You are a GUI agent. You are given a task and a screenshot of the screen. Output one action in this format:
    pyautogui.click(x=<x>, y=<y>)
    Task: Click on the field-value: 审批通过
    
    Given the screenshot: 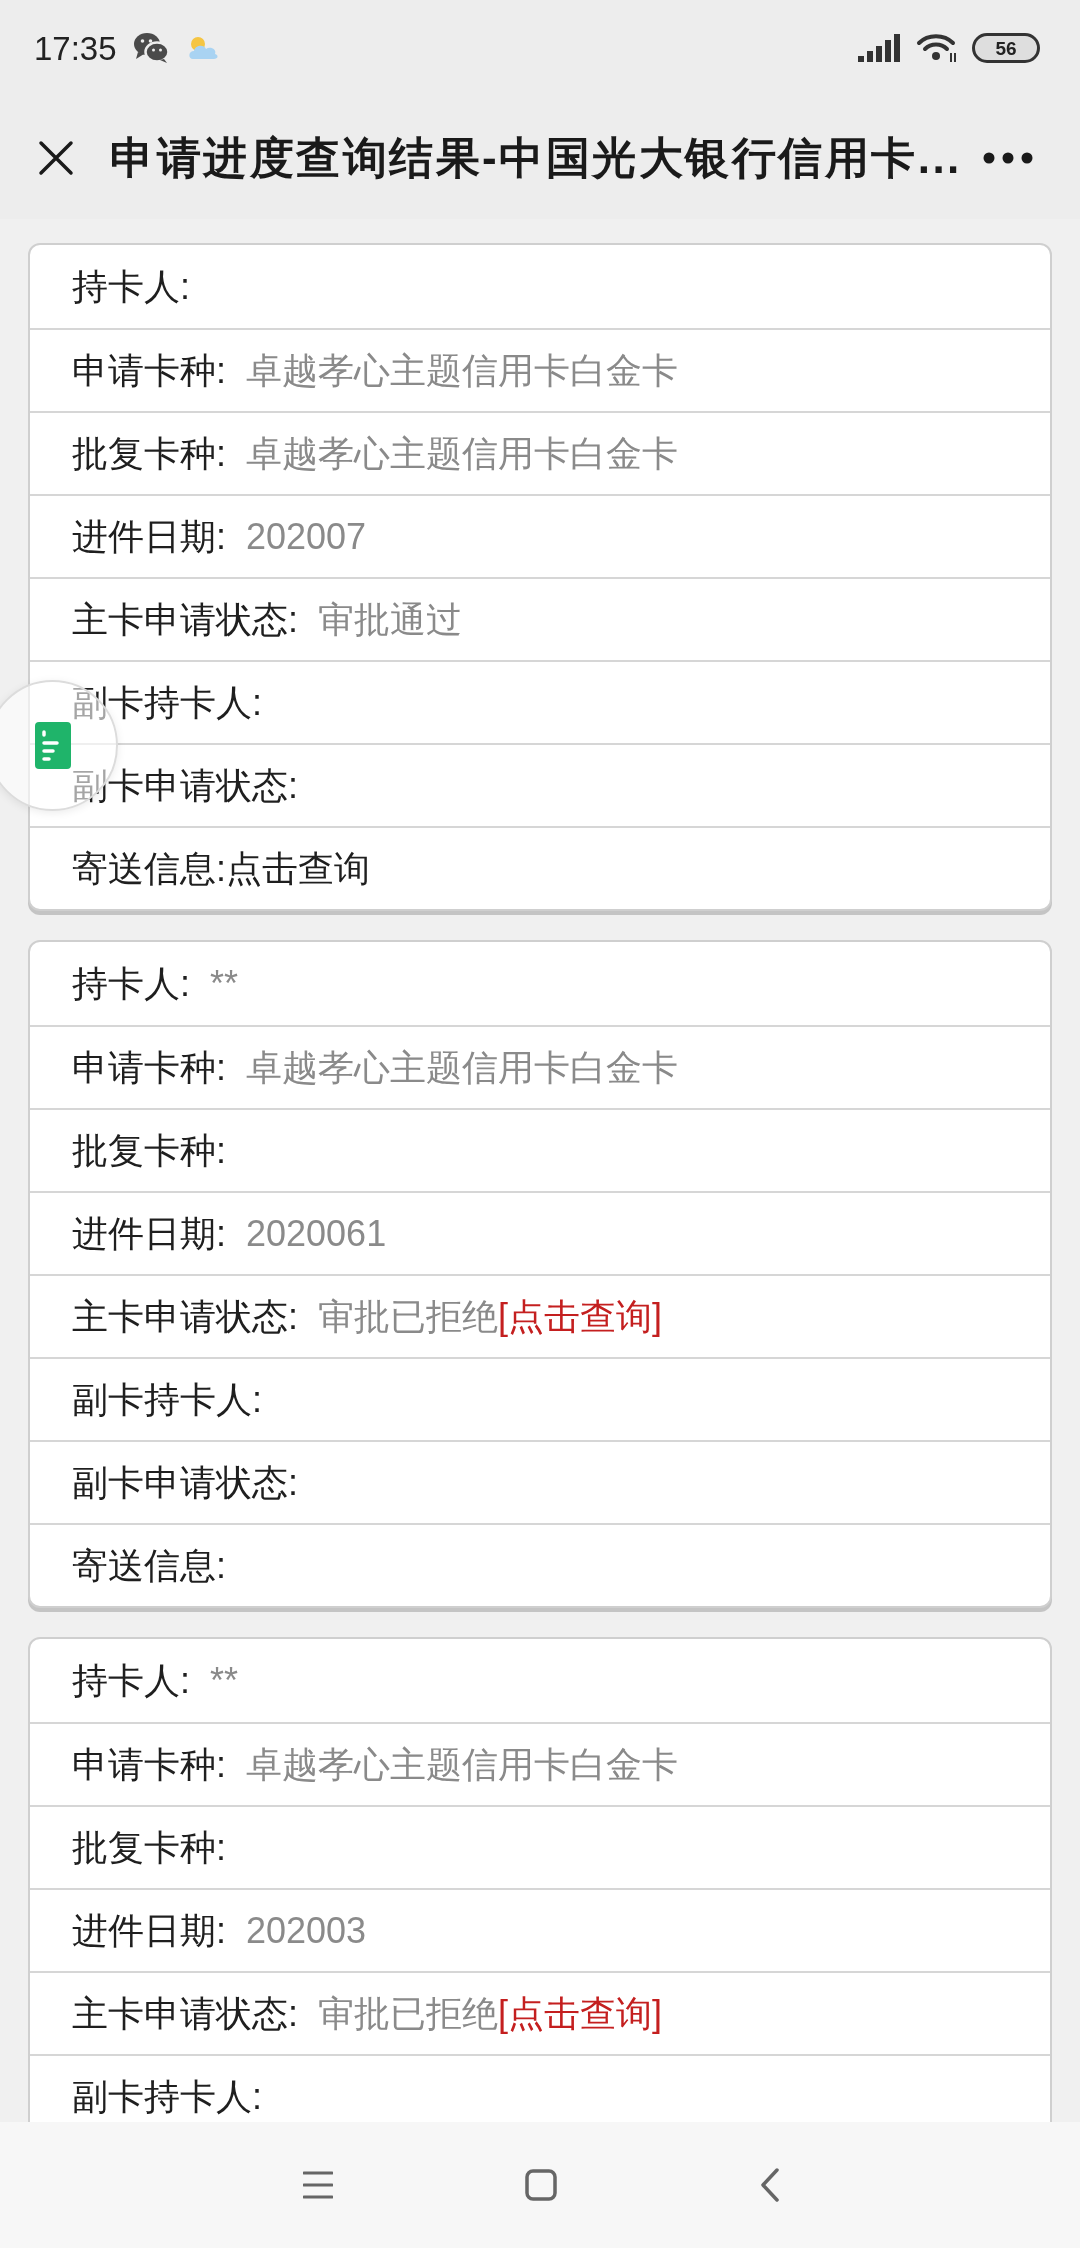 What is the action you would take?
    pyautogui.click(x=390, y=619)
    